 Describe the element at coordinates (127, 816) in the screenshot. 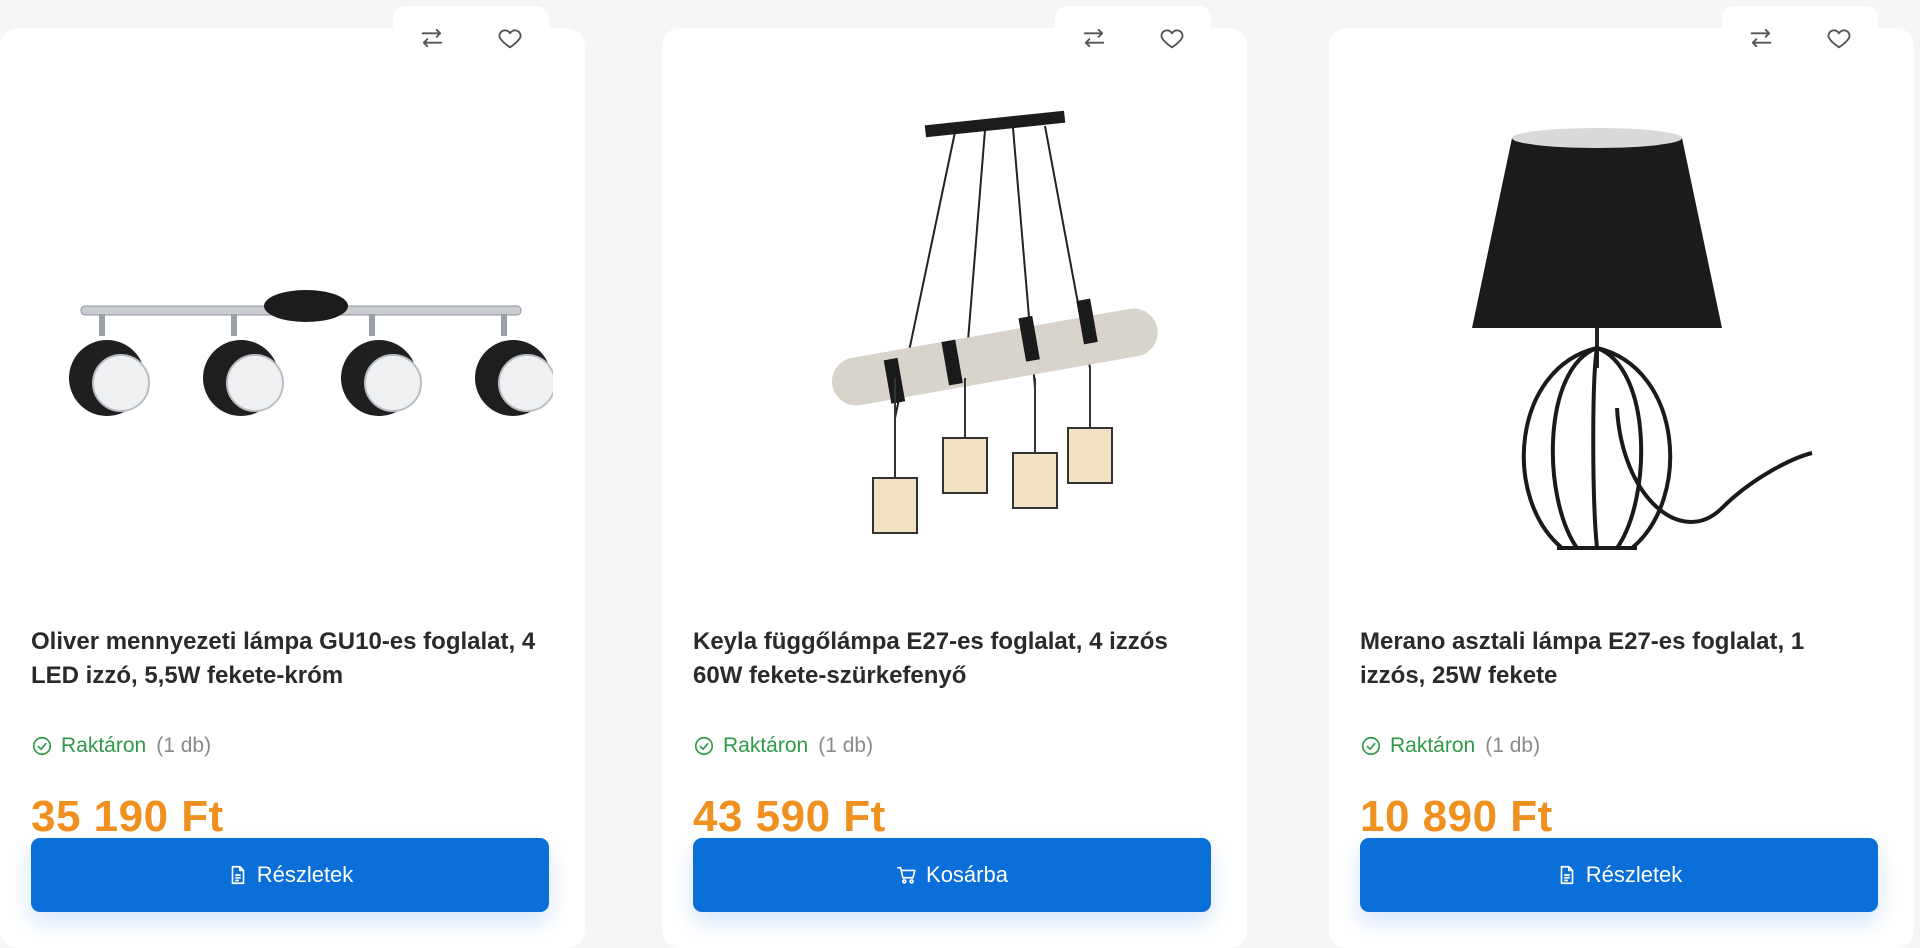

I see `product-price: 35 190 Ft` at that location.